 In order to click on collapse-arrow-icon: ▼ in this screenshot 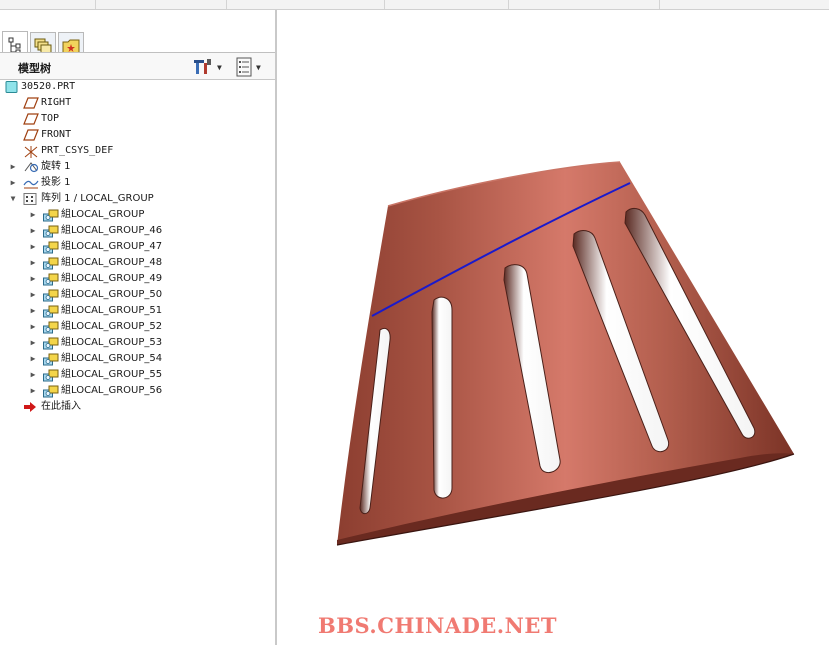, I will do `click(13, 199)`.